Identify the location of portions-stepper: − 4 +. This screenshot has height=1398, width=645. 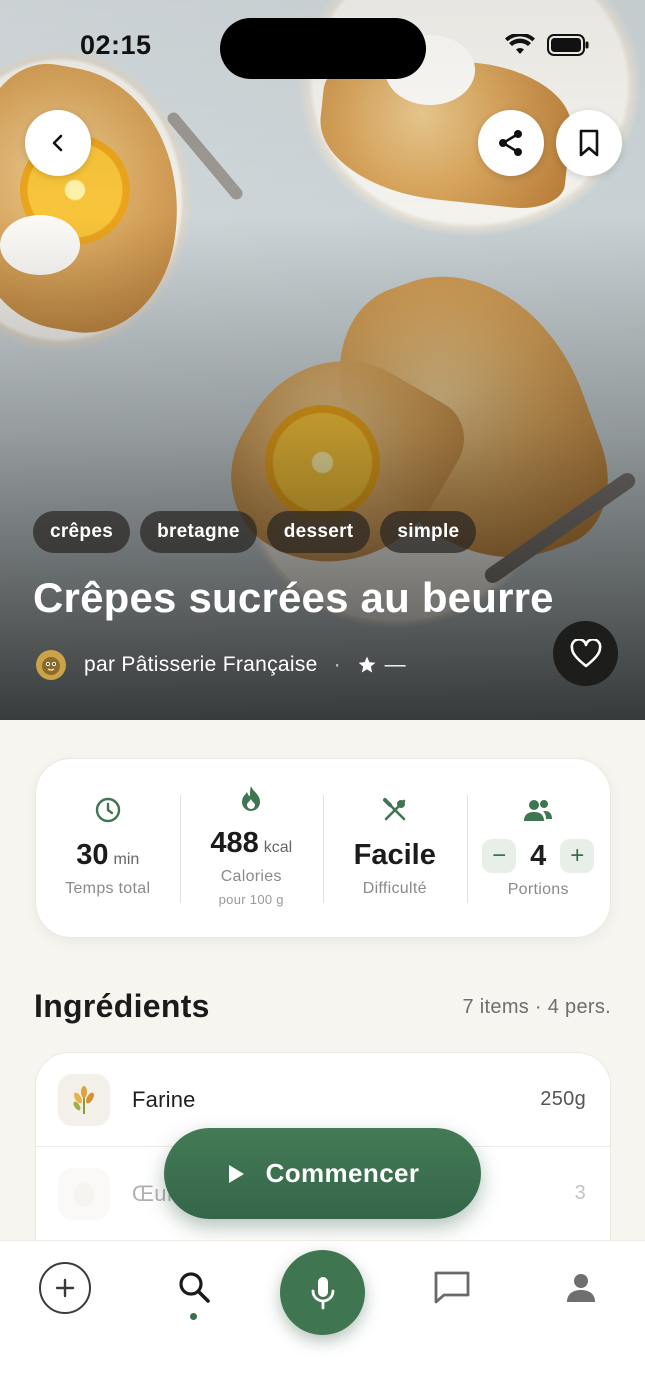
(538, 856).